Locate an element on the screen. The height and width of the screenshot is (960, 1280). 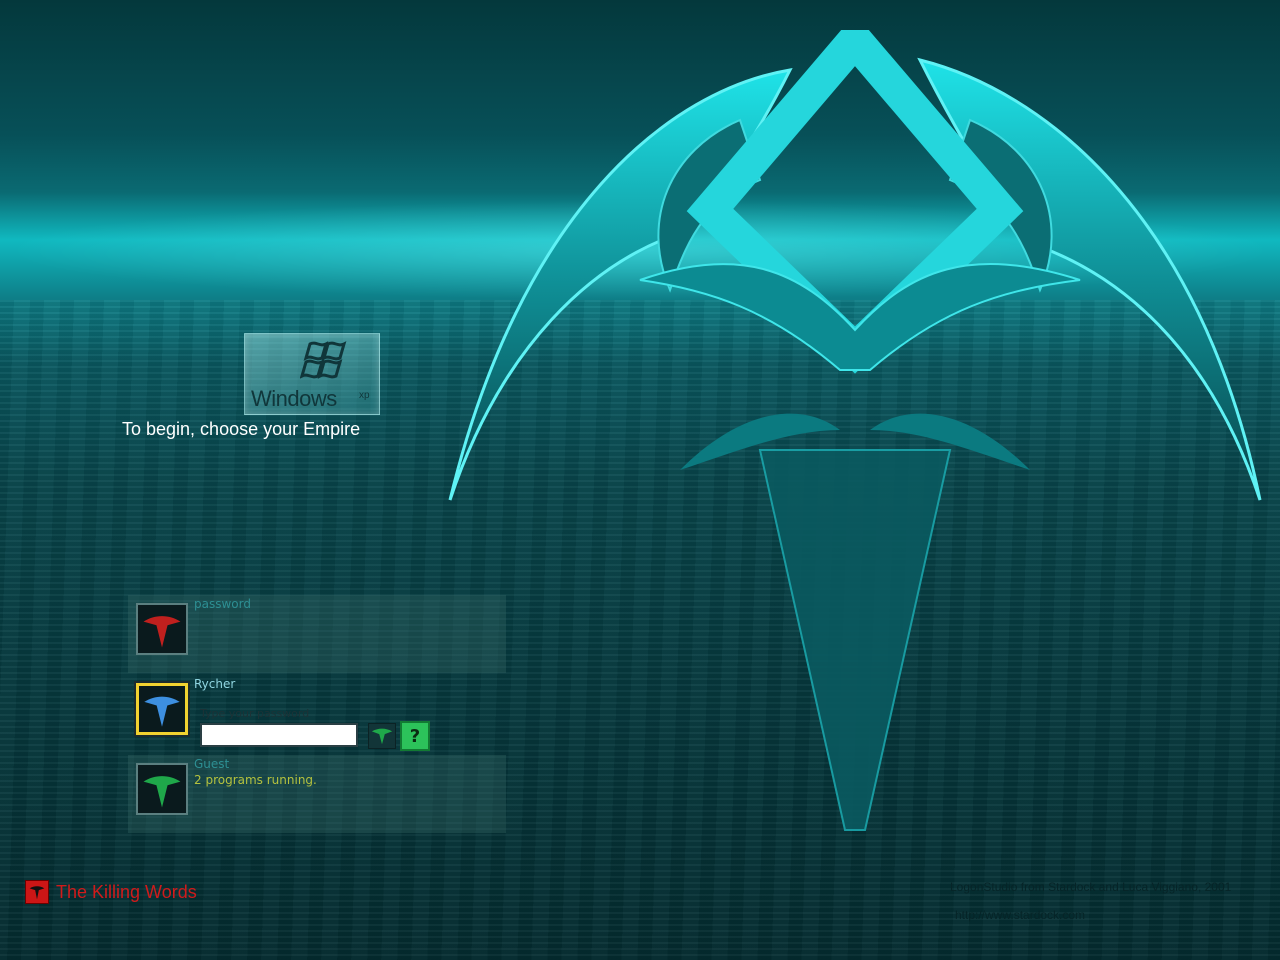
emblem-green-icon is located at coordinates (162, 789).